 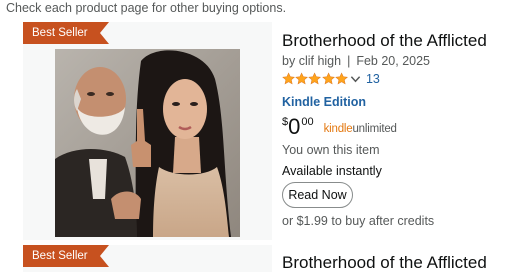 What do you see at coordinates (393, 61) in the screenshot?
I see `publication-date: Feb 20, 2025` at bounding box center [393, 61].